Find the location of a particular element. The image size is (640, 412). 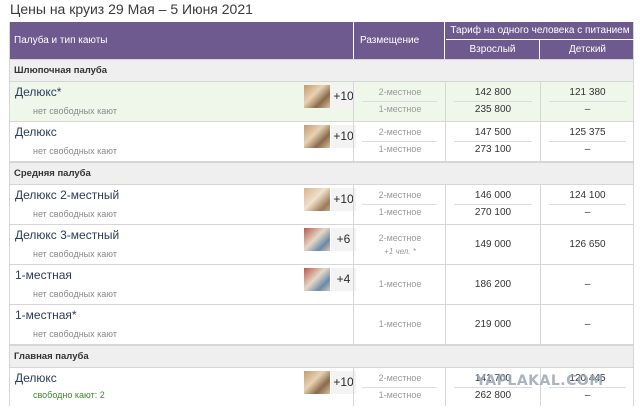

adult-price-cell: 186 200 is located at coordinates (493, 284).